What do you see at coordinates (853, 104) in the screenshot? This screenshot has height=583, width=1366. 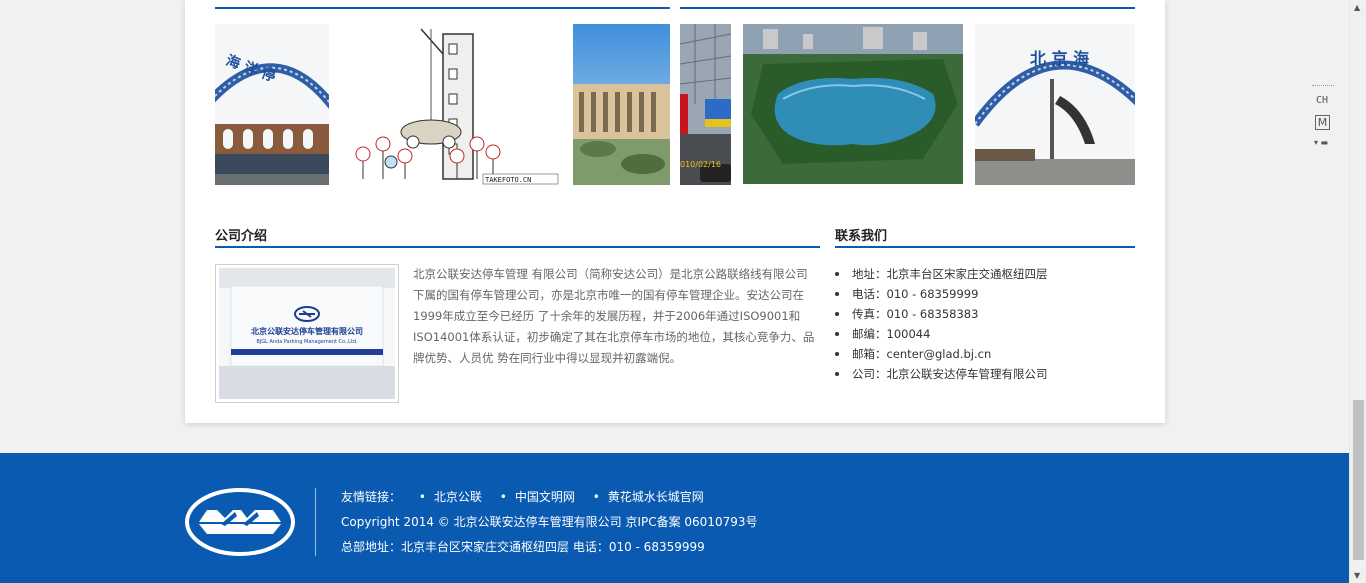 I see `lake-aerial-photo` at bounding box center [853, 104].